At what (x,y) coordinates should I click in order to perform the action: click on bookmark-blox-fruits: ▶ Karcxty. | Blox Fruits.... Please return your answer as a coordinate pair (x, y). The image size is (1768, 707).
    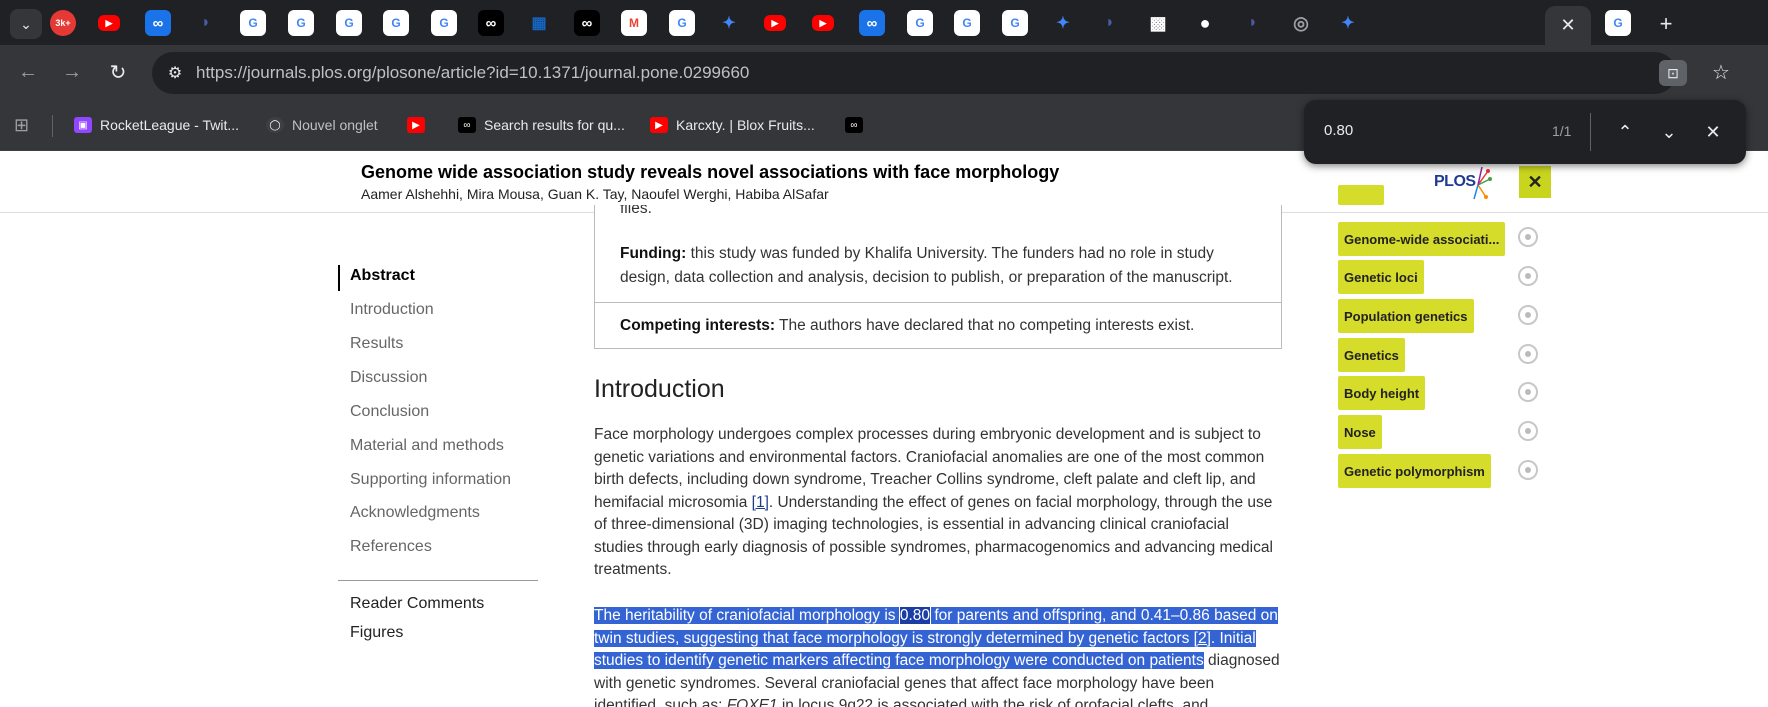
    Looking at the image, I should click on (732, 125).